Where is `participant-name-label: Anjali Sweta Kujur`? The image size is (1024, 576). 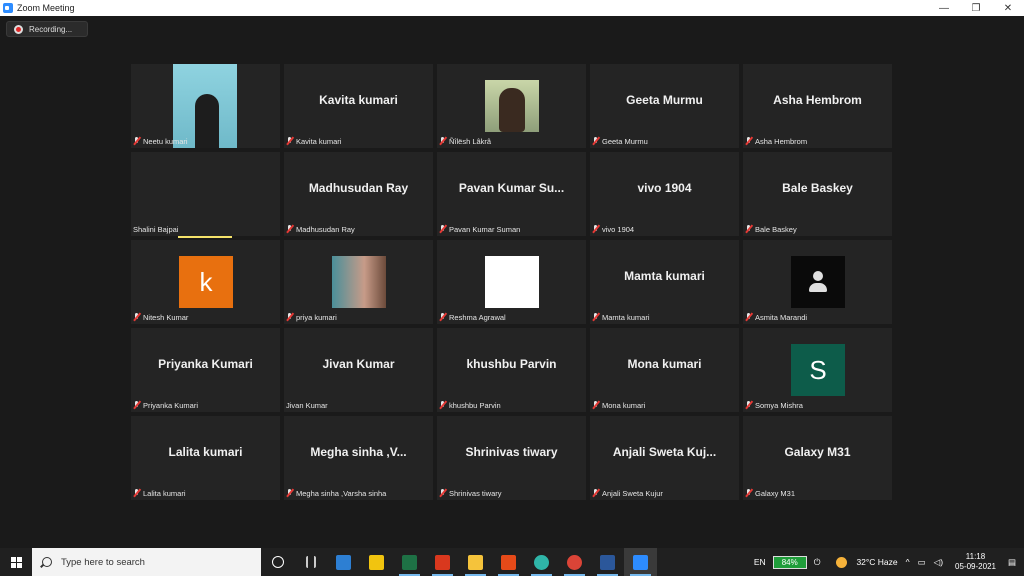
participant-name-label: Anjali Sweta Kujur is located at coordinates (627, 493).